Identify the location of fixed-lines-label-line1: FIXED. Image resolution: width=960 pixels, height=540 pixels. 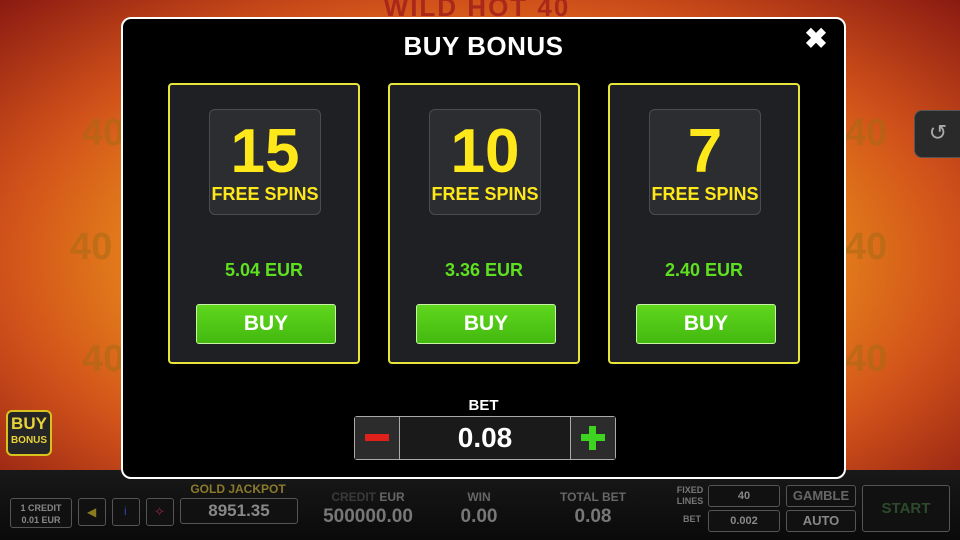
(690, 490).